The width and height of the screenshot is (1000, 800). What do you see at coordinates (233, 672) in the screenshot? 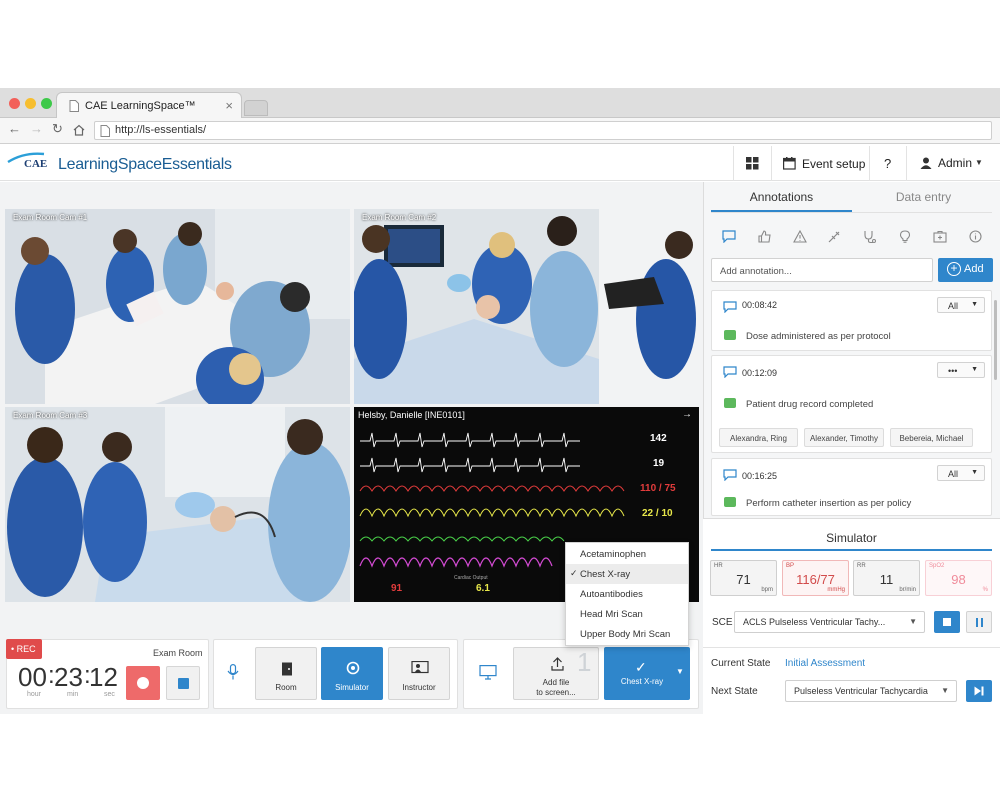
I see `microphone-icon` at bounding box center [233, 672].